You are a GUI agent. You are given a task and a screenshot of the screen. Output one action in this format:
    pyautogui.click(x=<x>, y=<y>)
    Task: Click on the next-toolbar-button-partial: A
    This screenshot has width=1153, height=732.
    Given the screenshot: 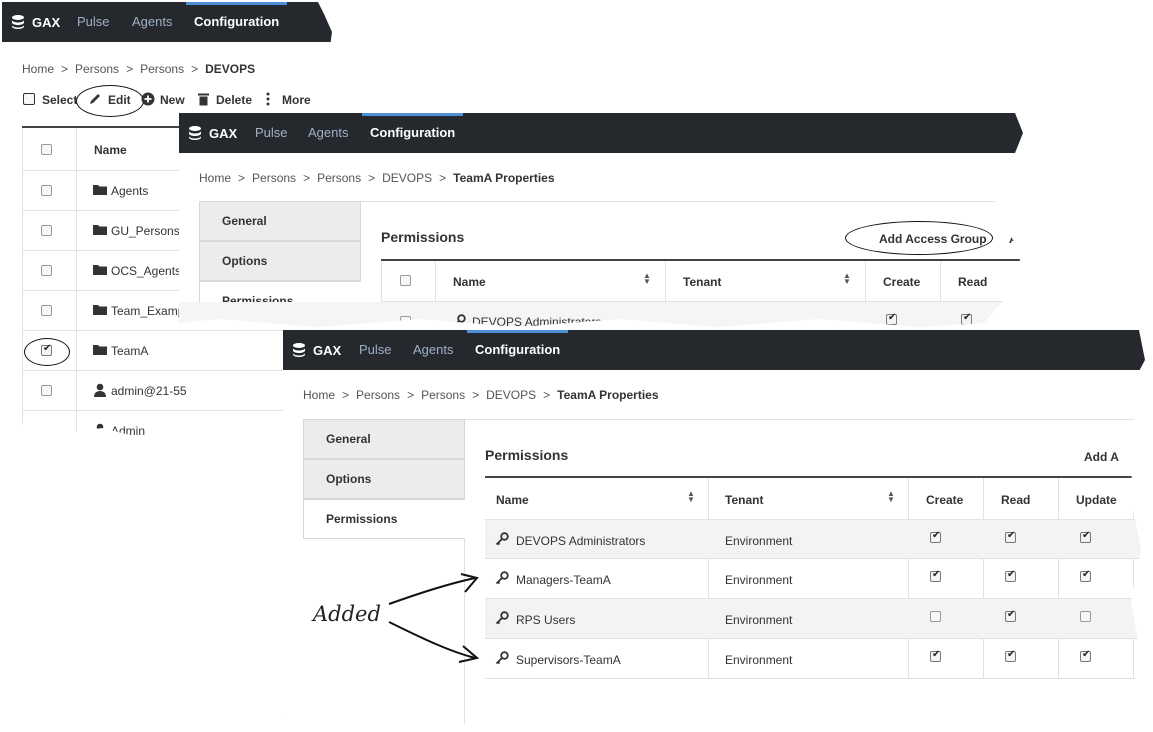 What is the action you would take?
    pyautogui.click(x=1013, y=239)
    